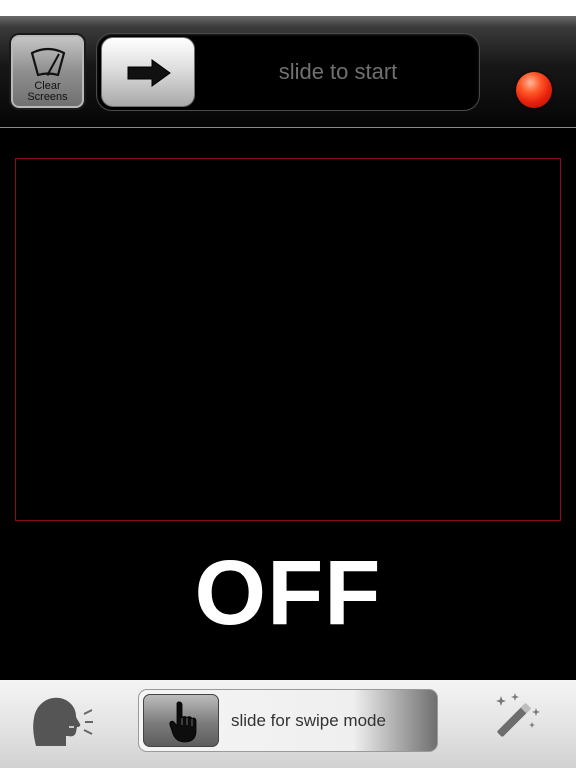 The width and height of the screenshot is (576, 768). What do you see at coordinates (308, 720) in the screenshot?
I see `swipe-mode-label: slide for swipe mode` at bounding box center [308, 720].